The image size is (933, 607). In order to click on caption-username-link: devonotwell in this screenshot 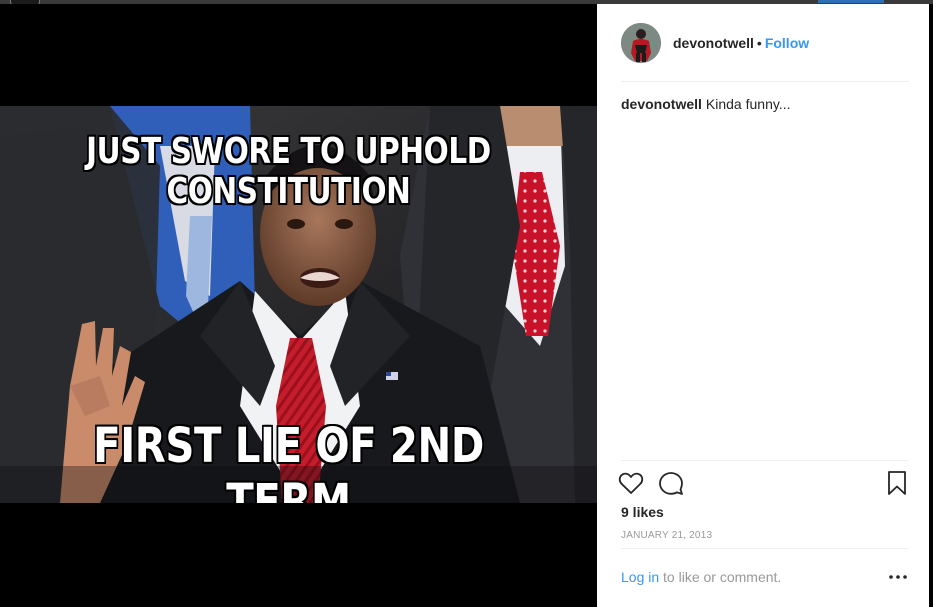, I will do `click(661, 104)`.